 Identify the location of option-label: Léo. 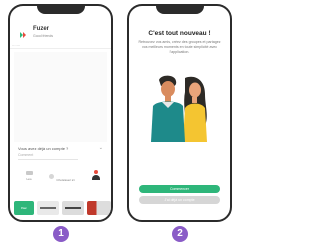
(29, 179).